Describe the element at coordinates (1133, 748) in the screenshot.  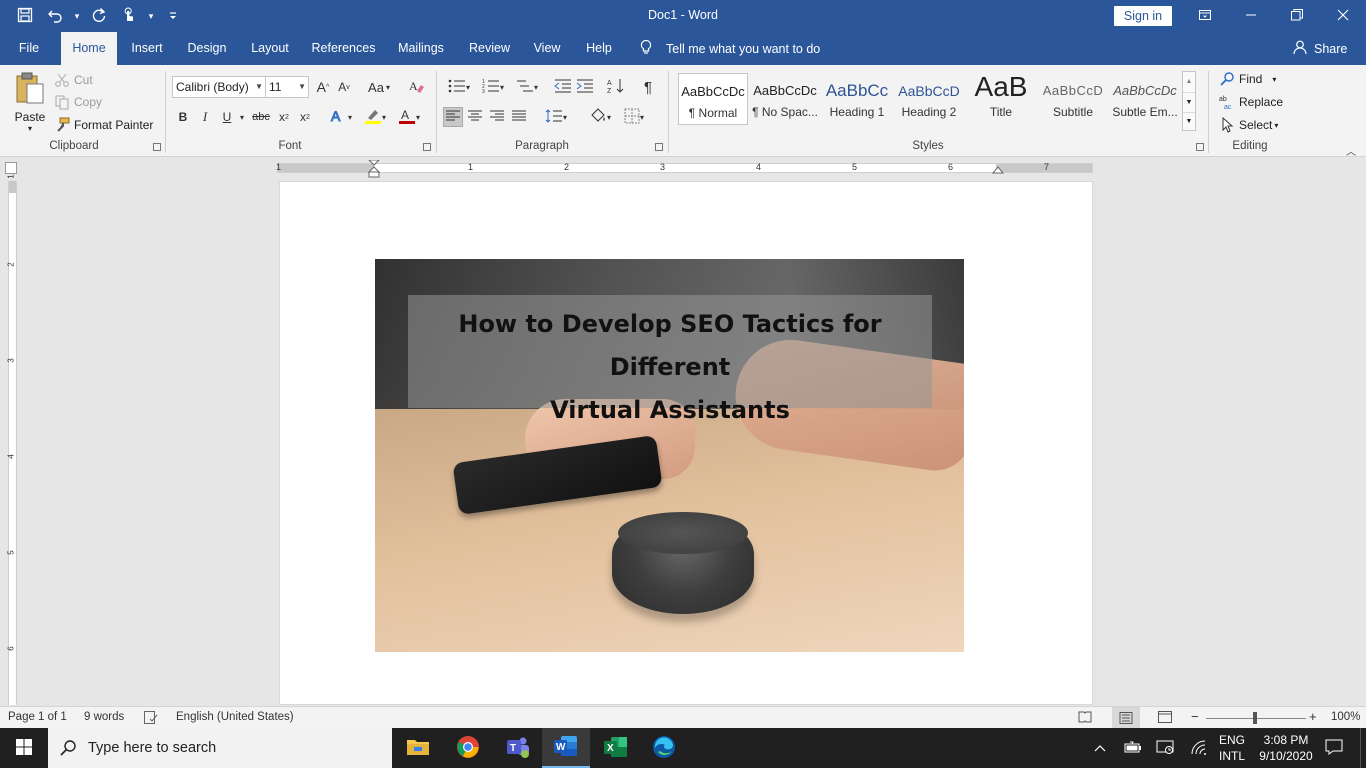
I see `battery-tray-button` at that location.